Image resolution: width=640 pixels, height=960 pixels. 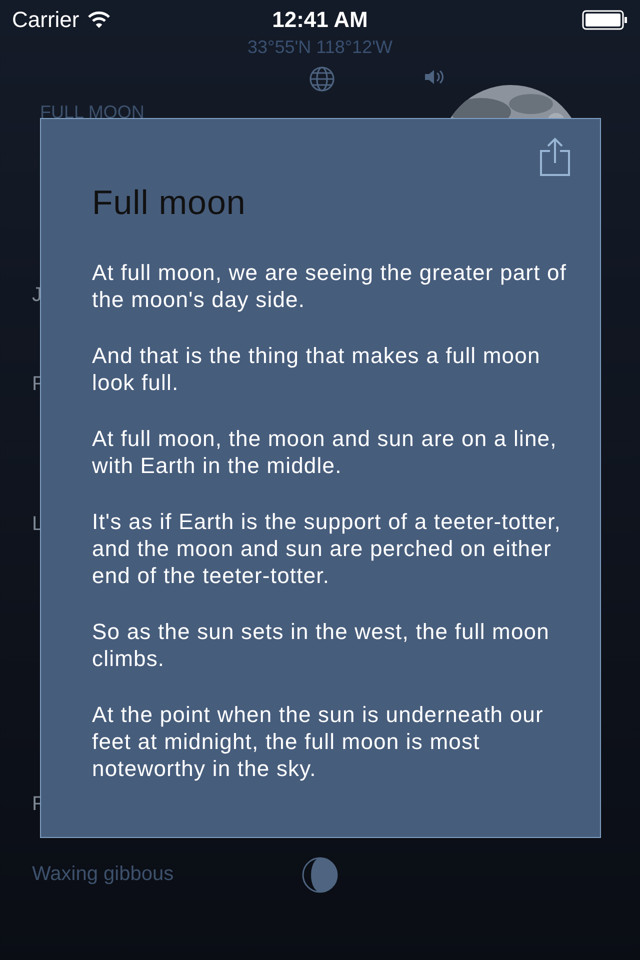 What do you see at coordinates (327, 548) in the screenshot?
I see `info-paragraph: It's as if Earth is the support of a teeter-totter, and the moon and sun are perched on either end of the teeter-totter.` at bounding box center [327, 548].